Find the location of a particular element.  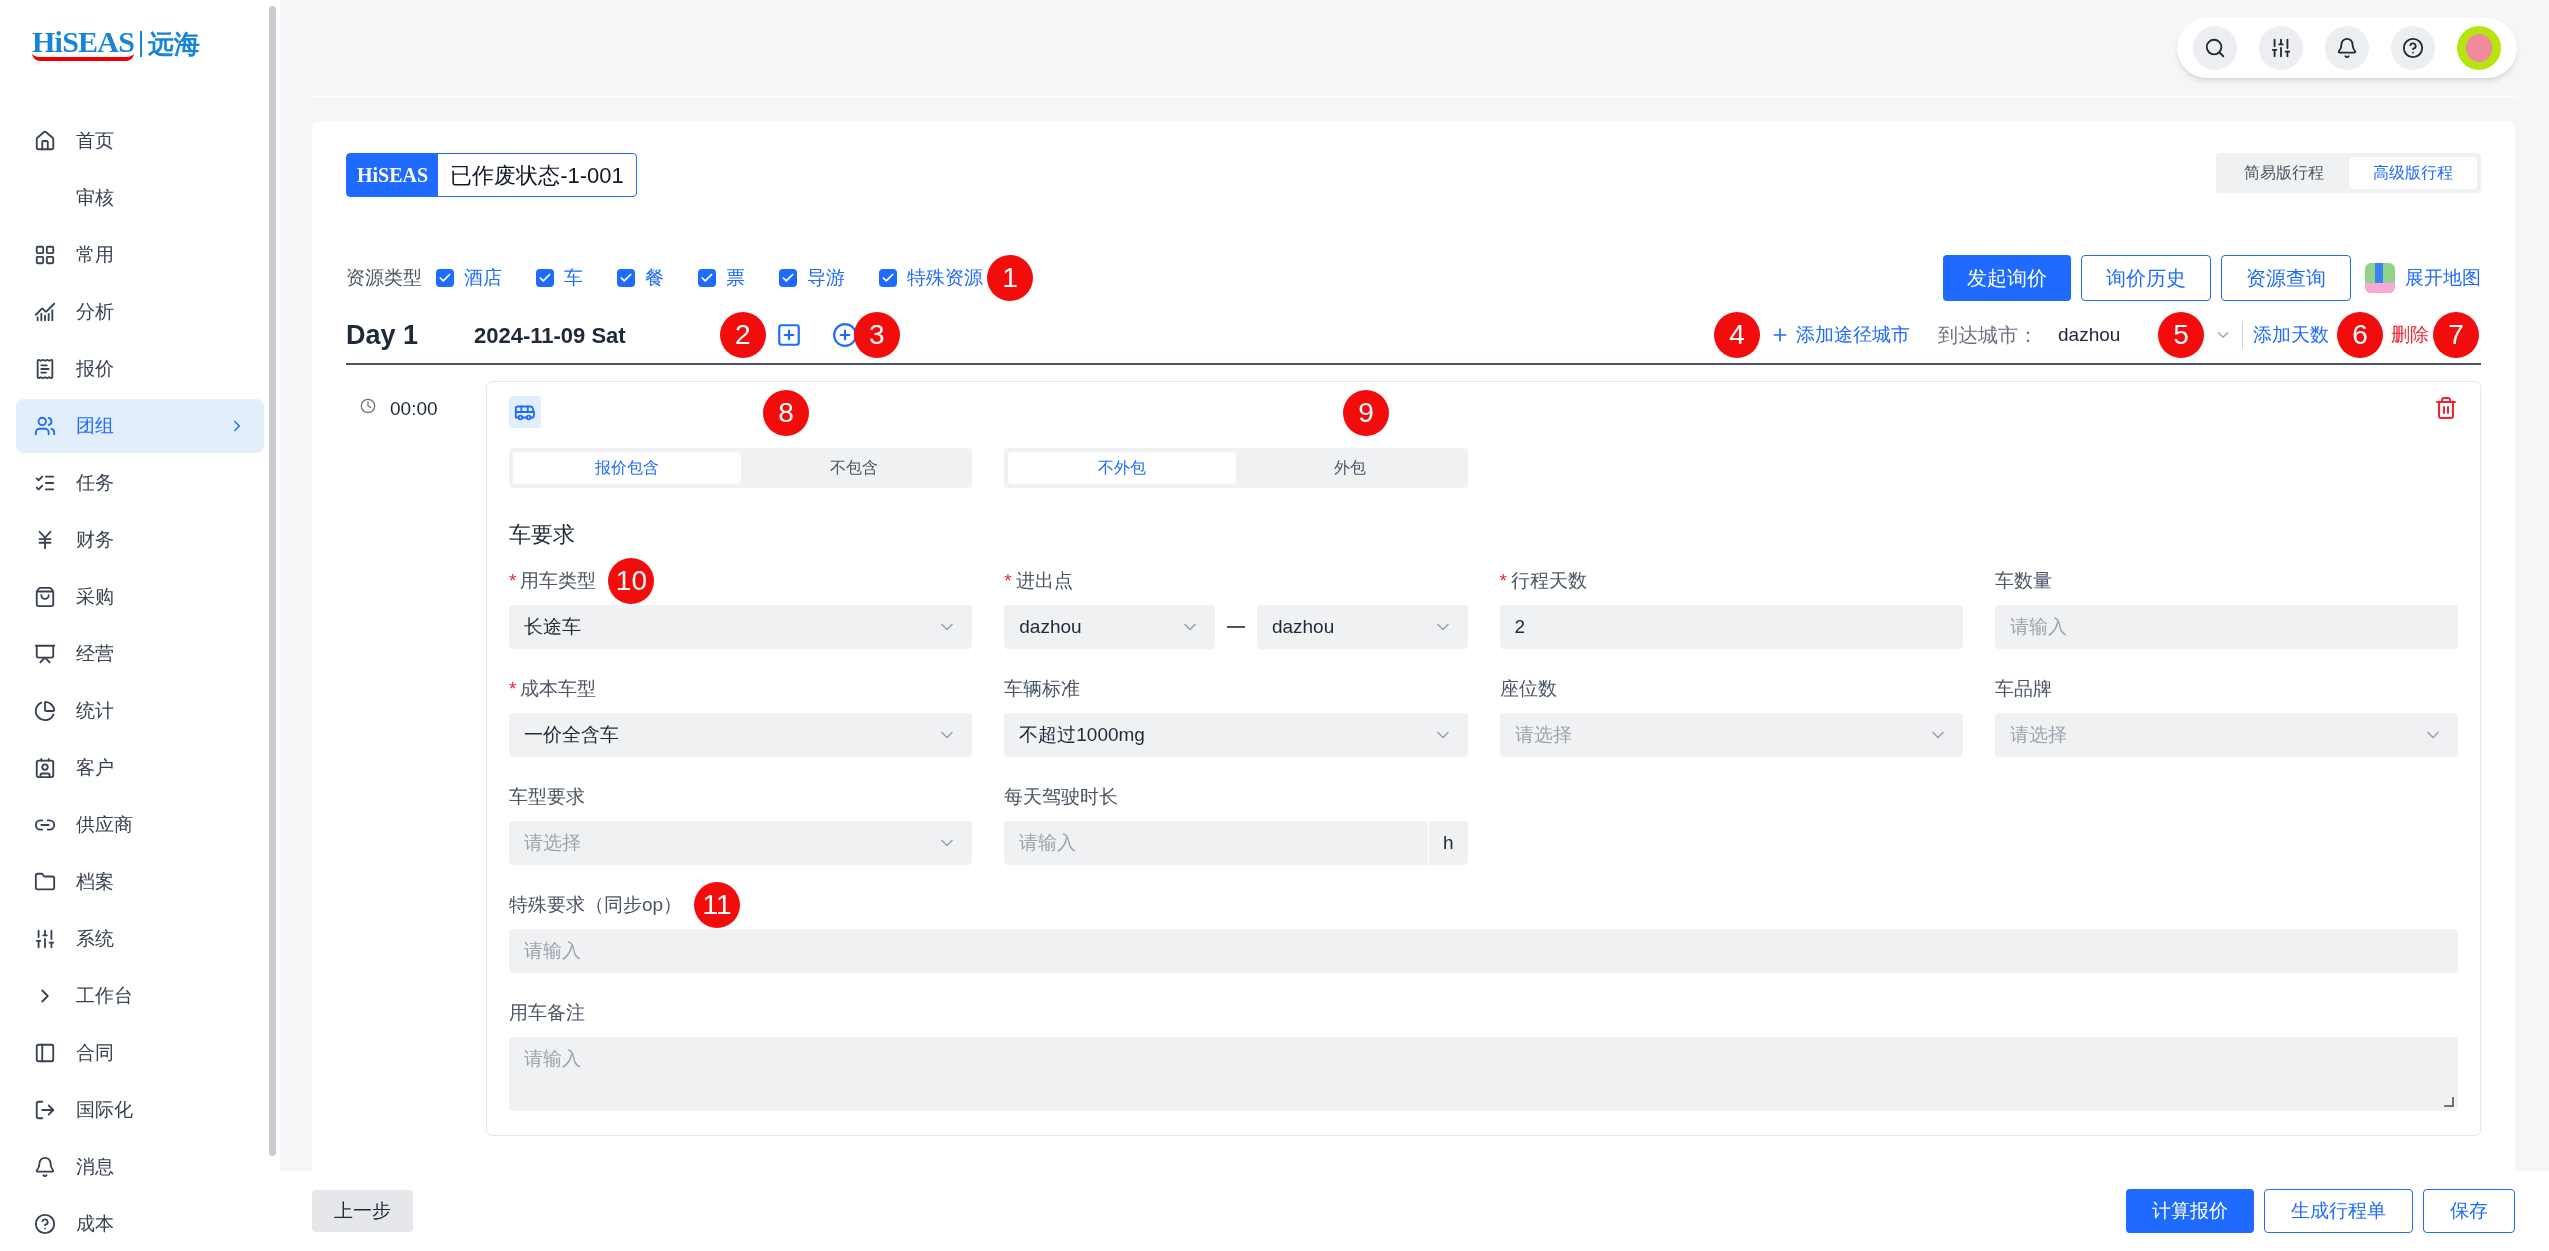

select-field: 不超过1000mg is located at coordinates (1236, 735).